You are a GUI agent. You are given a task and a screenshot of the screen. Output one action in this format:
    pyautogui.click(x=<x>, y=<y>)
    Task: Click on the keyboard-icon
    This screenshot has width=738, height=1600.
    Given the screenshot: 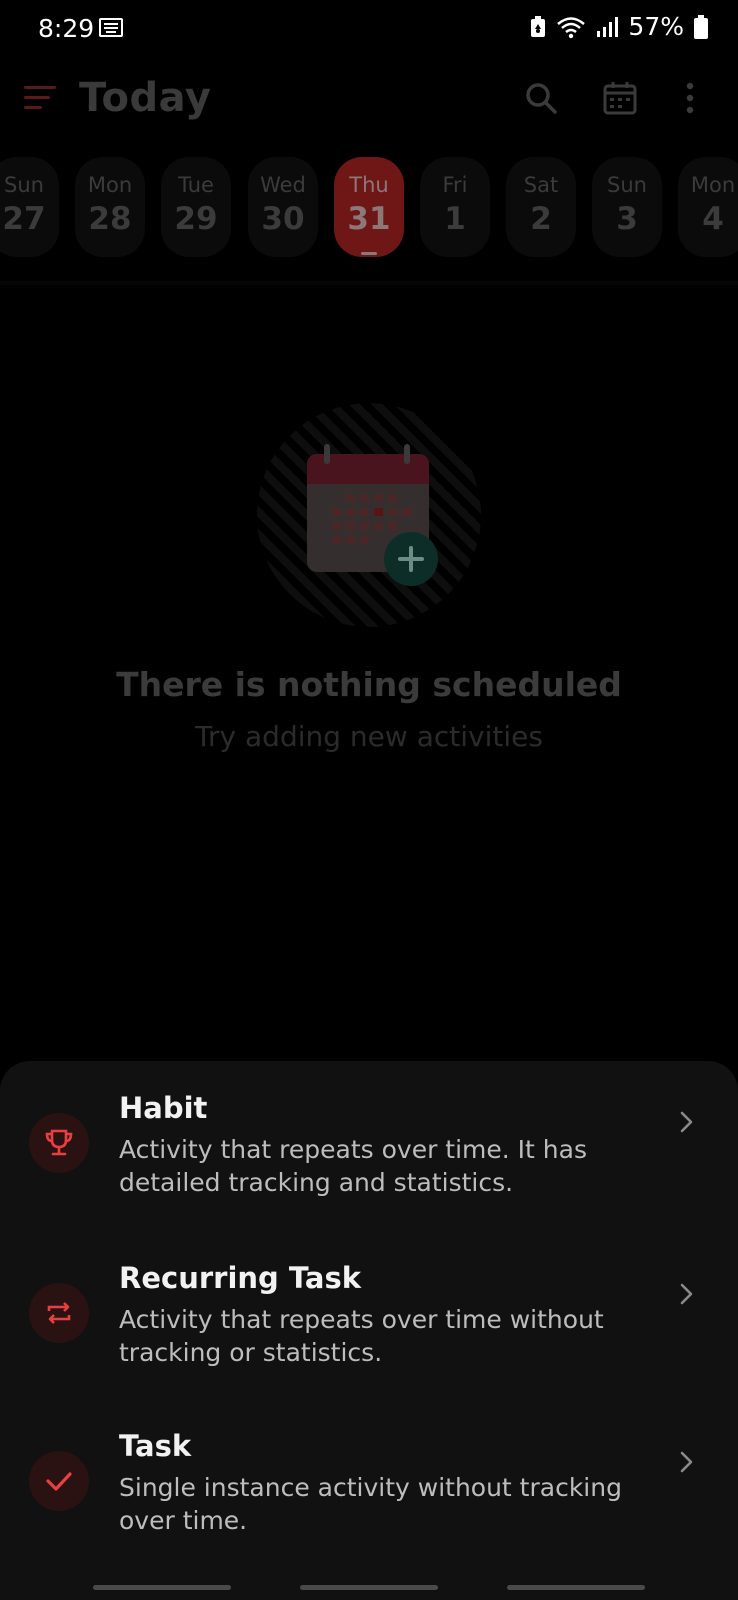 What is the action you would take?
    pyautogui.click(x=111, y=27)
    